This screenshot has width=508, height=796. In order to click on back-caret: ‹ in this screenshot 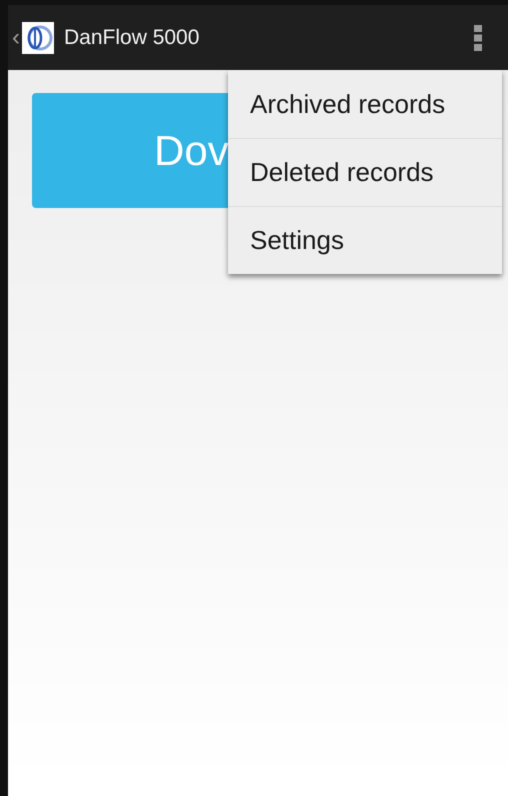, I will do `click(16, 38)`.